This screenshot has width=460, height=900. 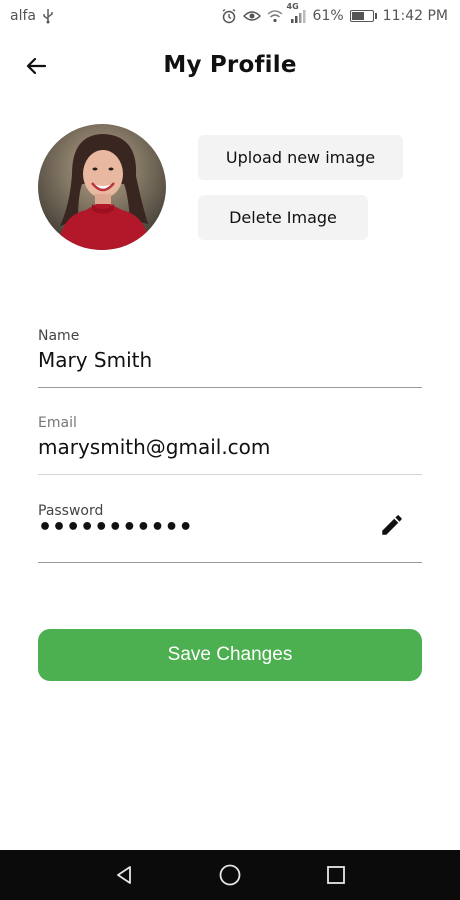 I want to click on status-bar: alfa 4G 61% 11:42 PM, so click(x=230, y=16).